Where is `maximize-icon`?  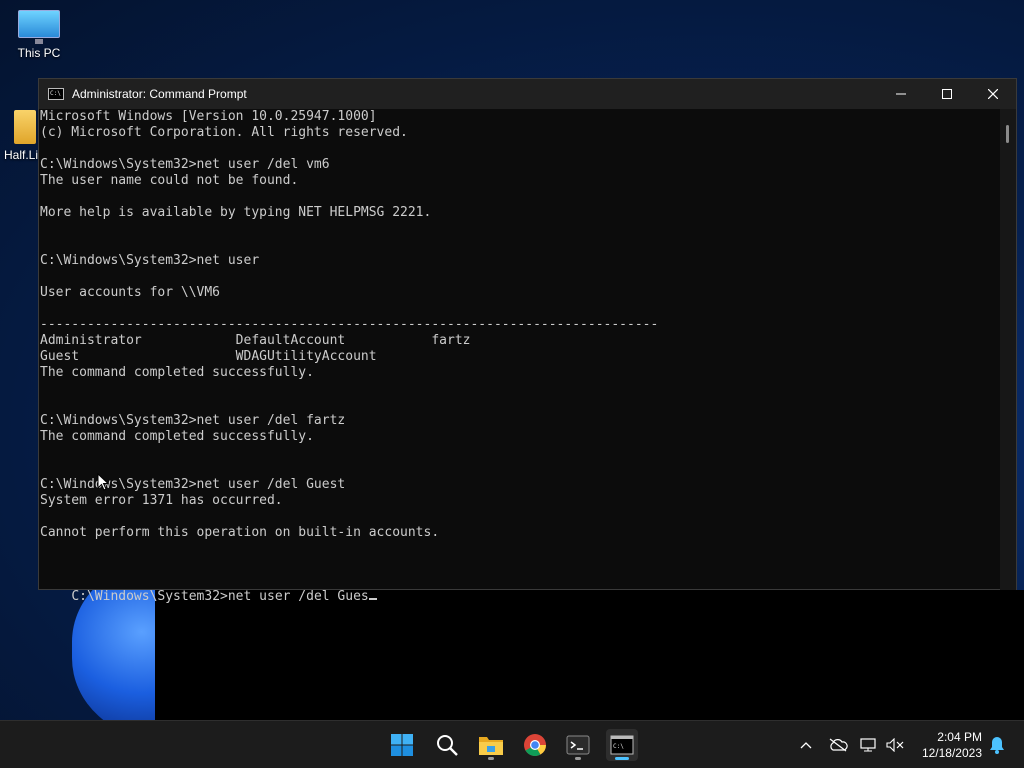 maximize-icon is located at coordinates (947, 94).